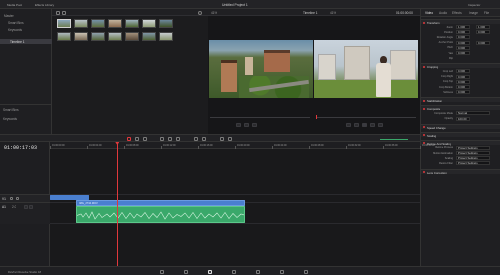 The height and width of the screenshot is (275, 500). What do you see at coordinates (473, 113) in the screenshot?
I see `inspector-param-field: Normal` at bounding box center [473, 113].